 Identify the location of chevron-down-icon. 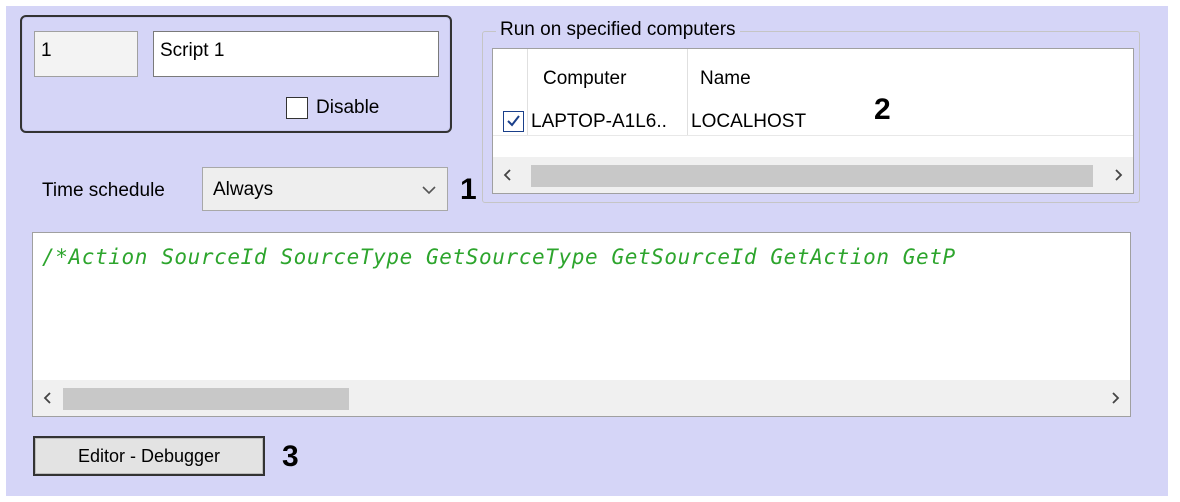
(429, 198).